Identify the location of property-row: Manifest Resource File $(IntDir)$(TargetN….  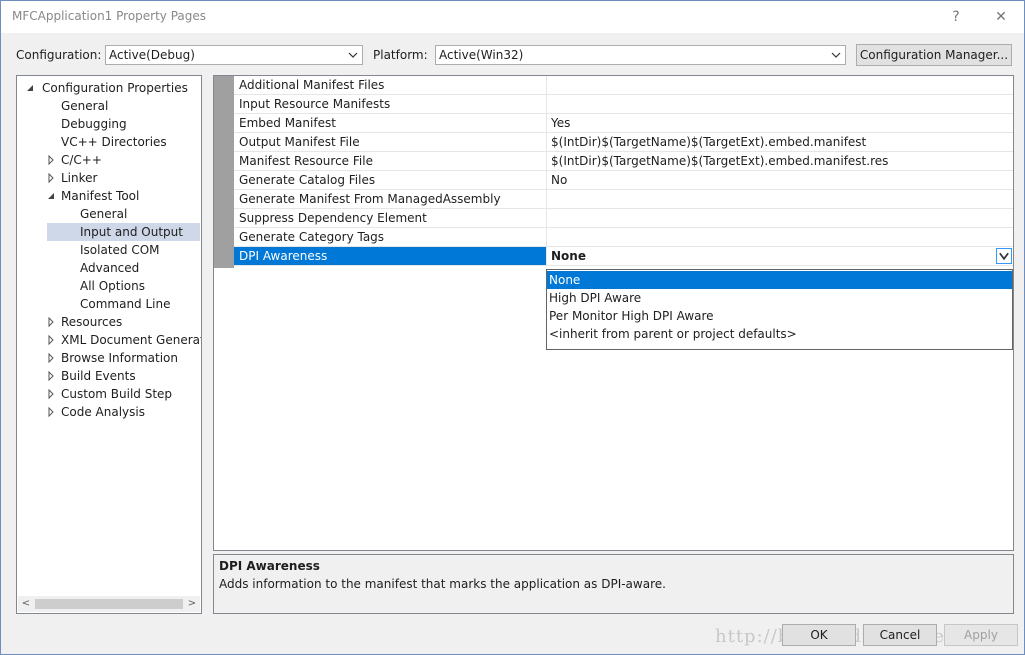
(623, 161).